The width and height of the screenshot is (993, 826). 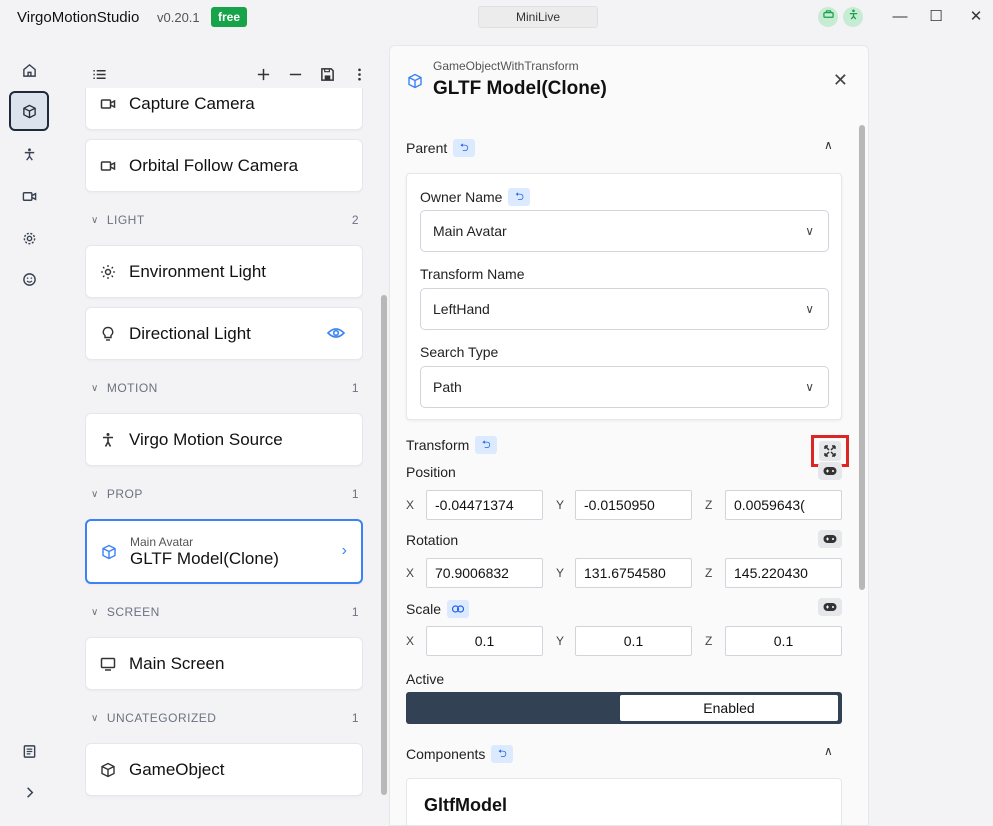 What do you see at coordinates (633, 505) in the screenshot?
I see `position-y-input: -0.0150950` at bounding box center [633, 505].